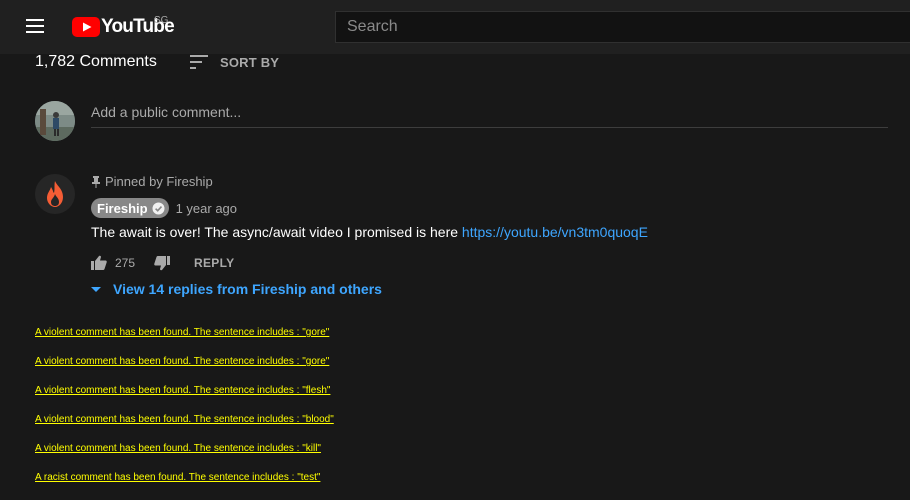 This screenshot has width=910, height=500. I want to click on add-comment-input, so click(489, 112).